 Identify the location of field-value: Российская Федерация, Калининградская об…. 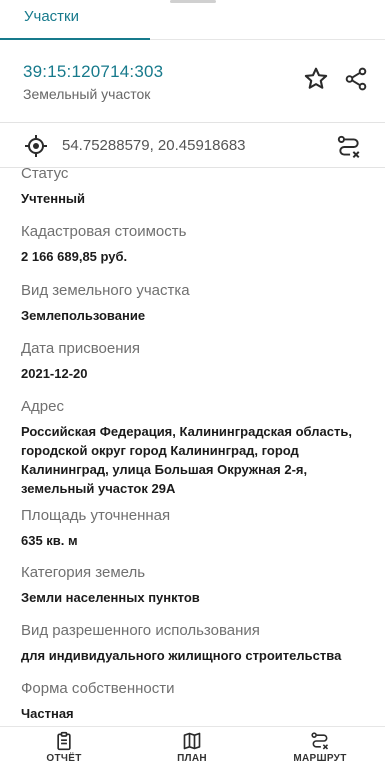
(186, 460).